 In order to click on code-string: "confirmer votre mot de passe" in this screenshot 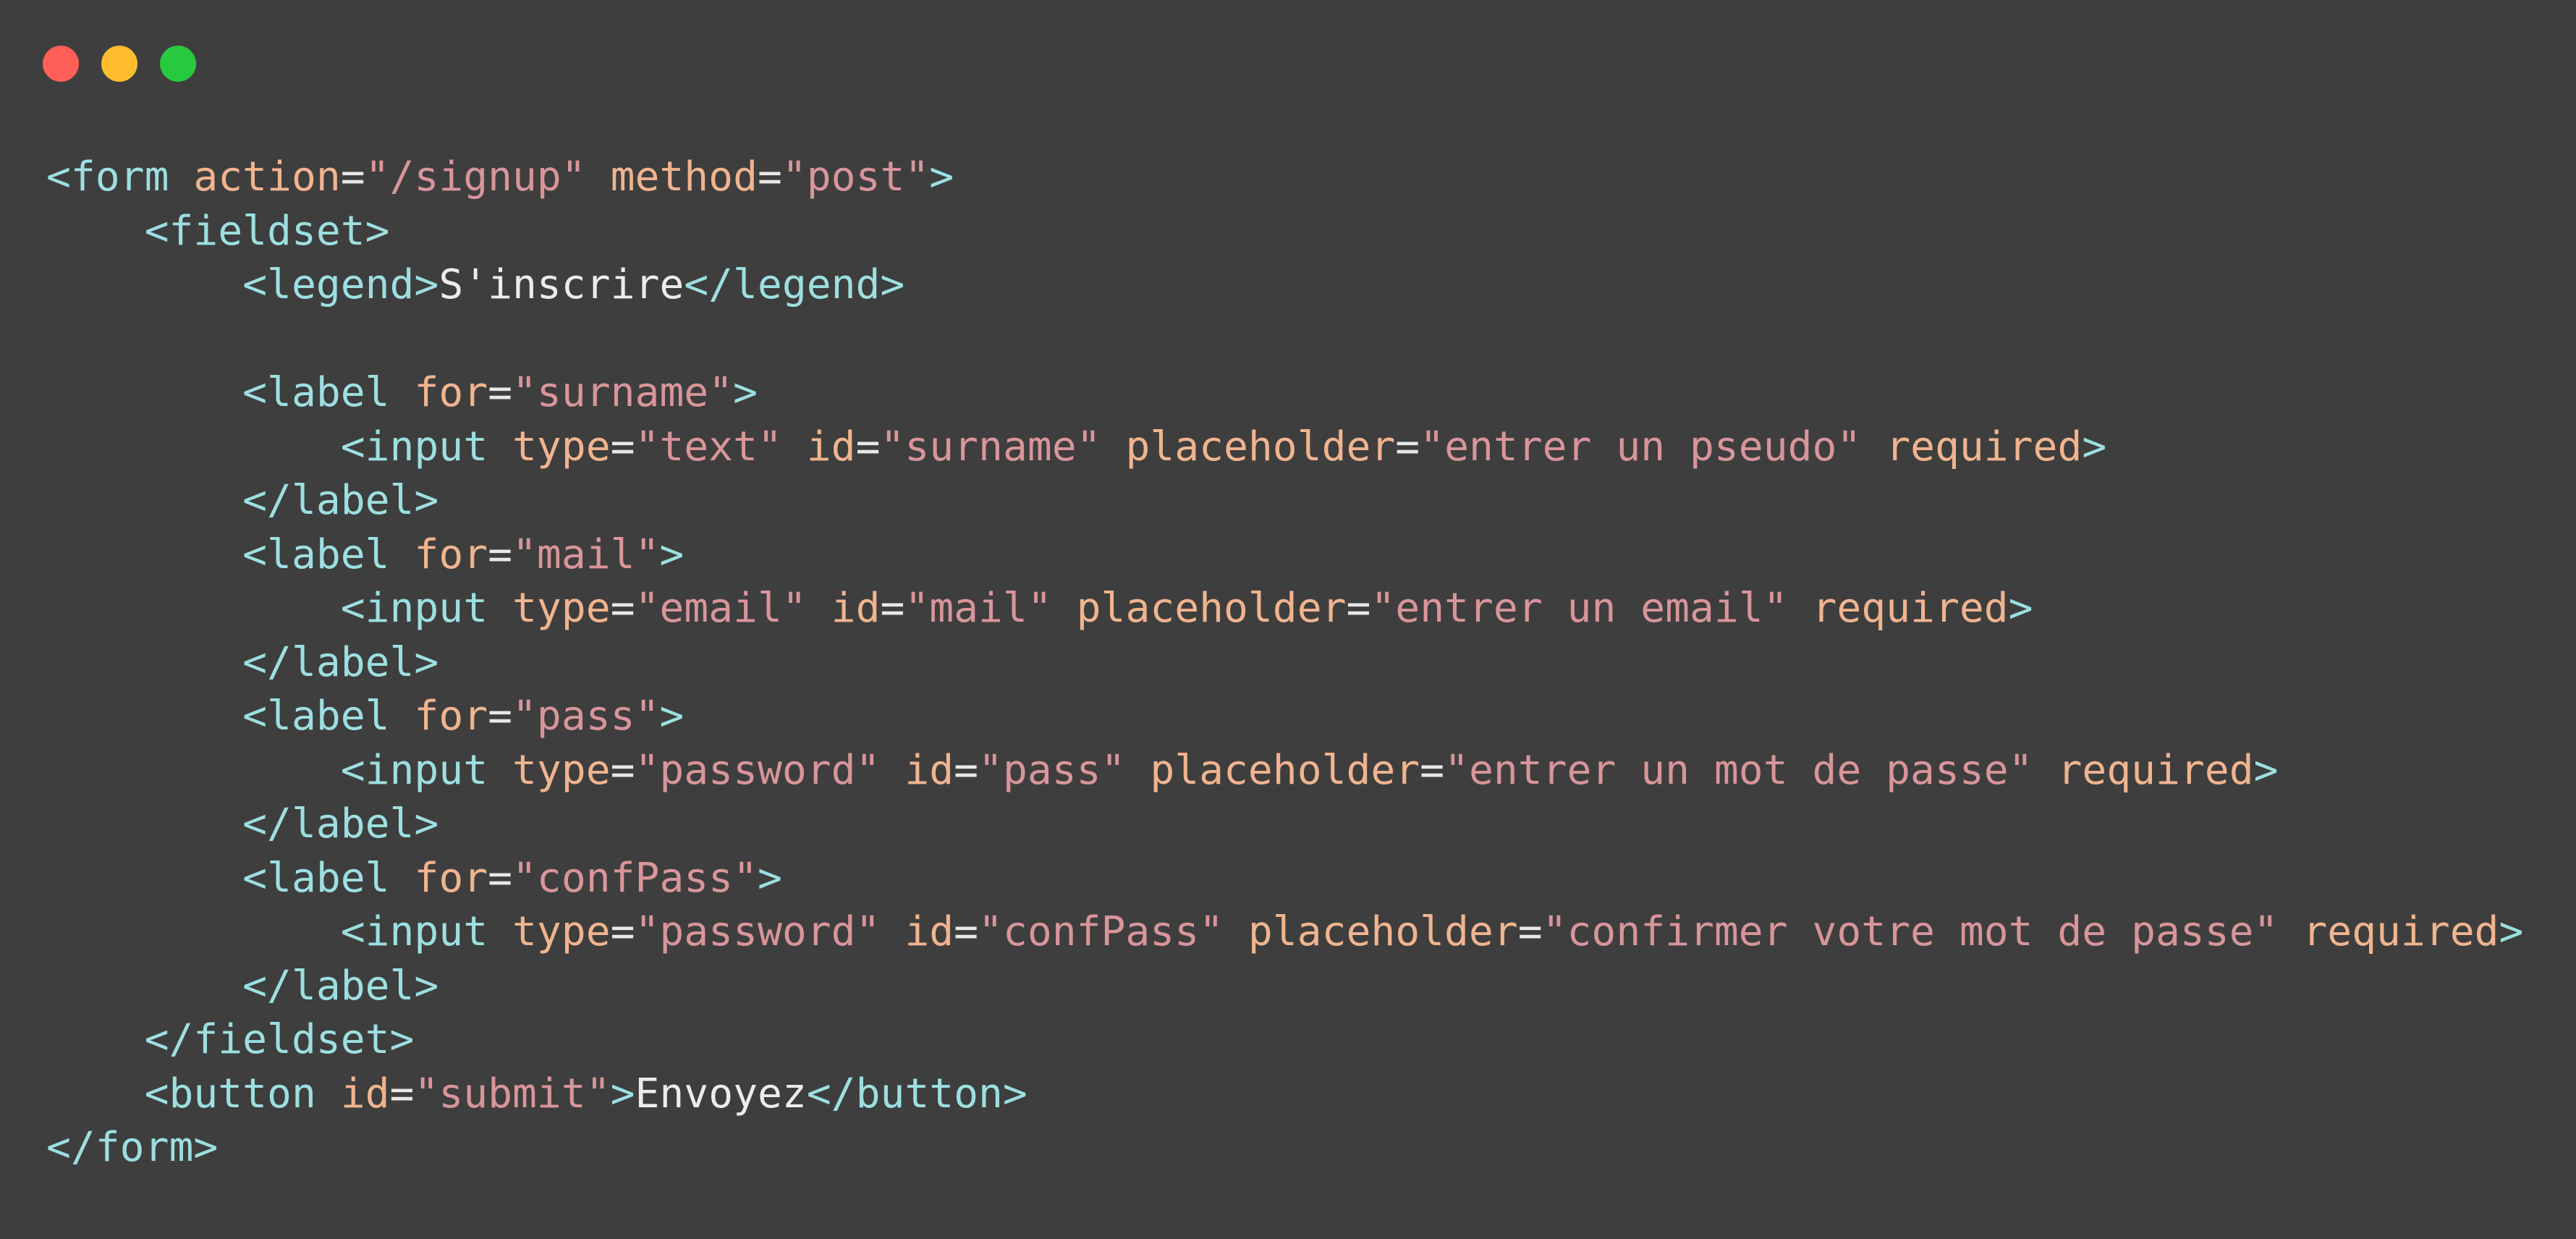, I will do `click(1910, 932)`.